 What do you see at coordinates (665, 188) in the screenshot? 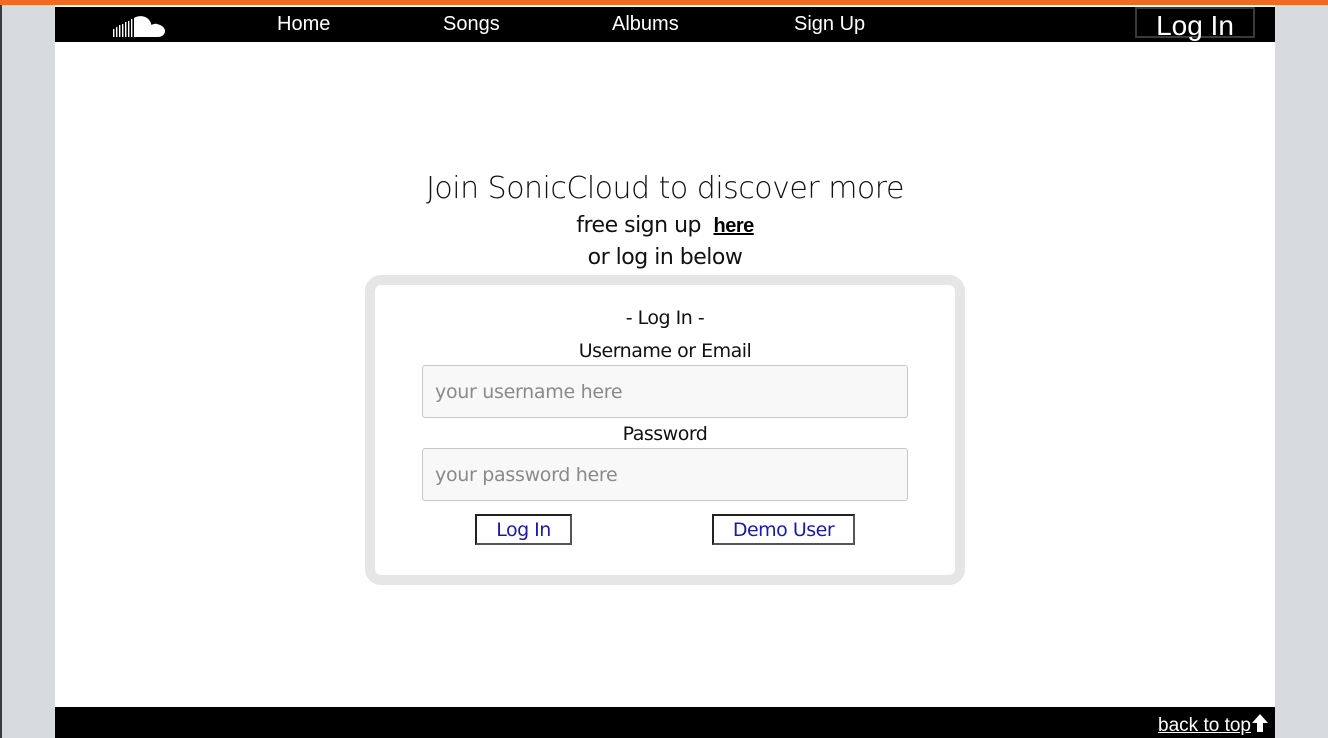
I see `hero-title: Join SonicCloud to discover more` at bounding box center [665, 188].